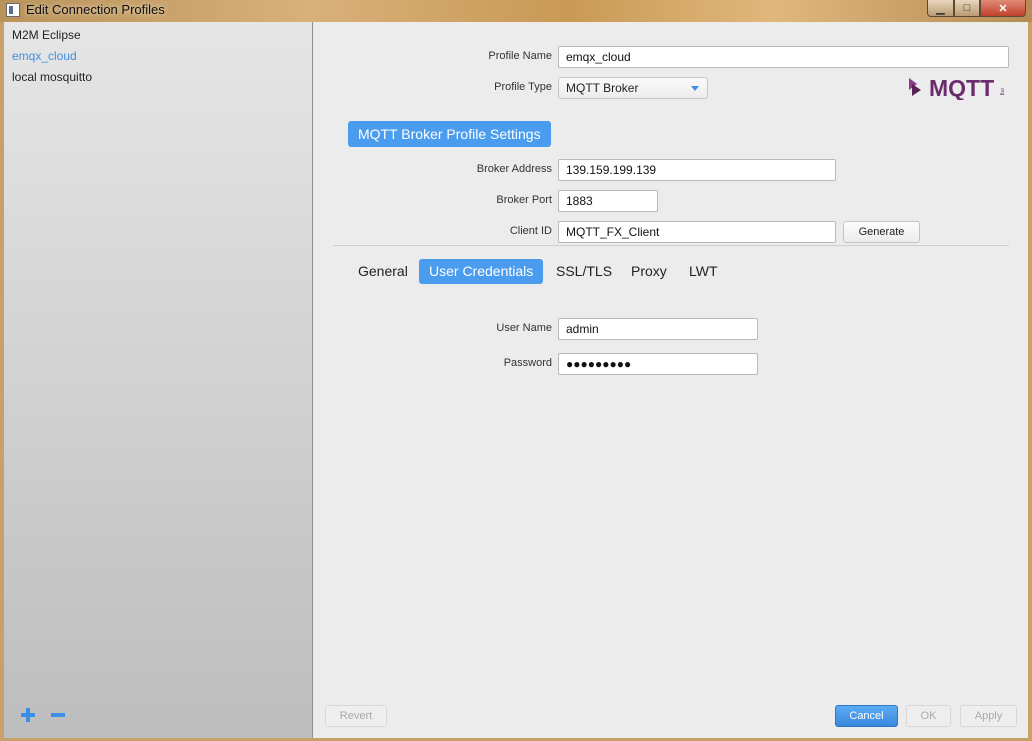 This screenshot has height=741, width=1032. Describe the element at coordinates (46, 35) in the screenshot. I see `profile-item-m2m-eclipse: M2M Eclipse` at that location.